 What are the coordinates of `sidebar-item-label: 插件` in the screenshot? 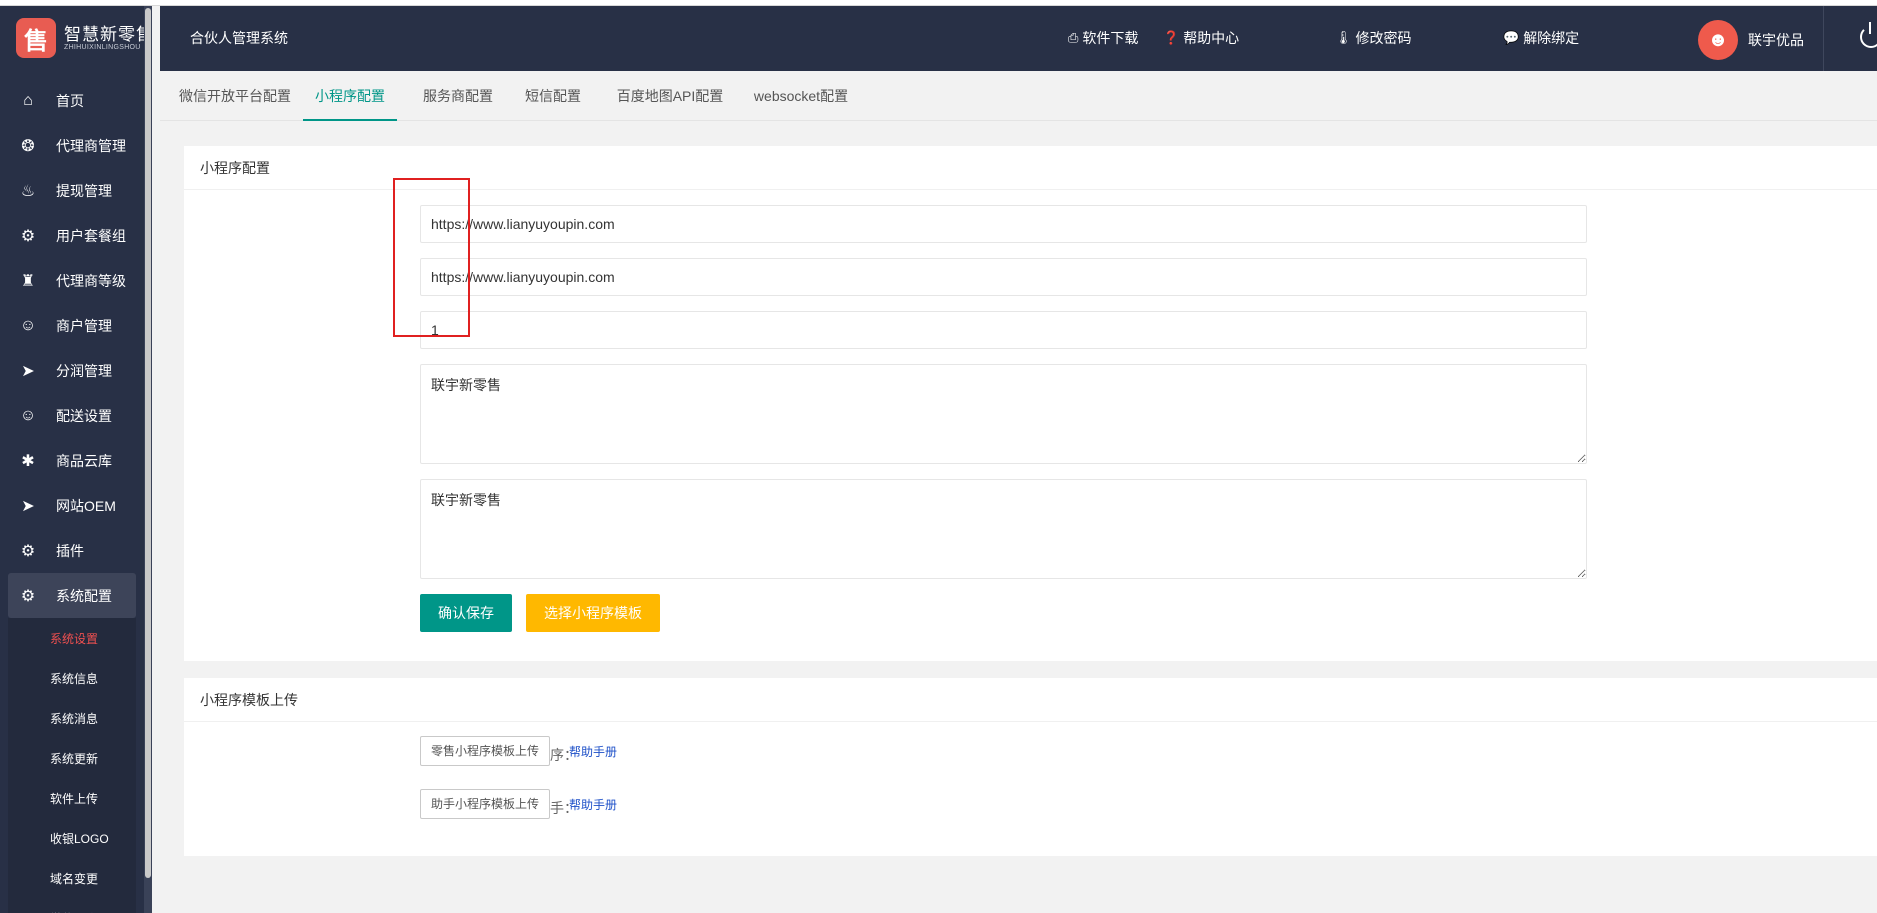 It's located at (70, 550).